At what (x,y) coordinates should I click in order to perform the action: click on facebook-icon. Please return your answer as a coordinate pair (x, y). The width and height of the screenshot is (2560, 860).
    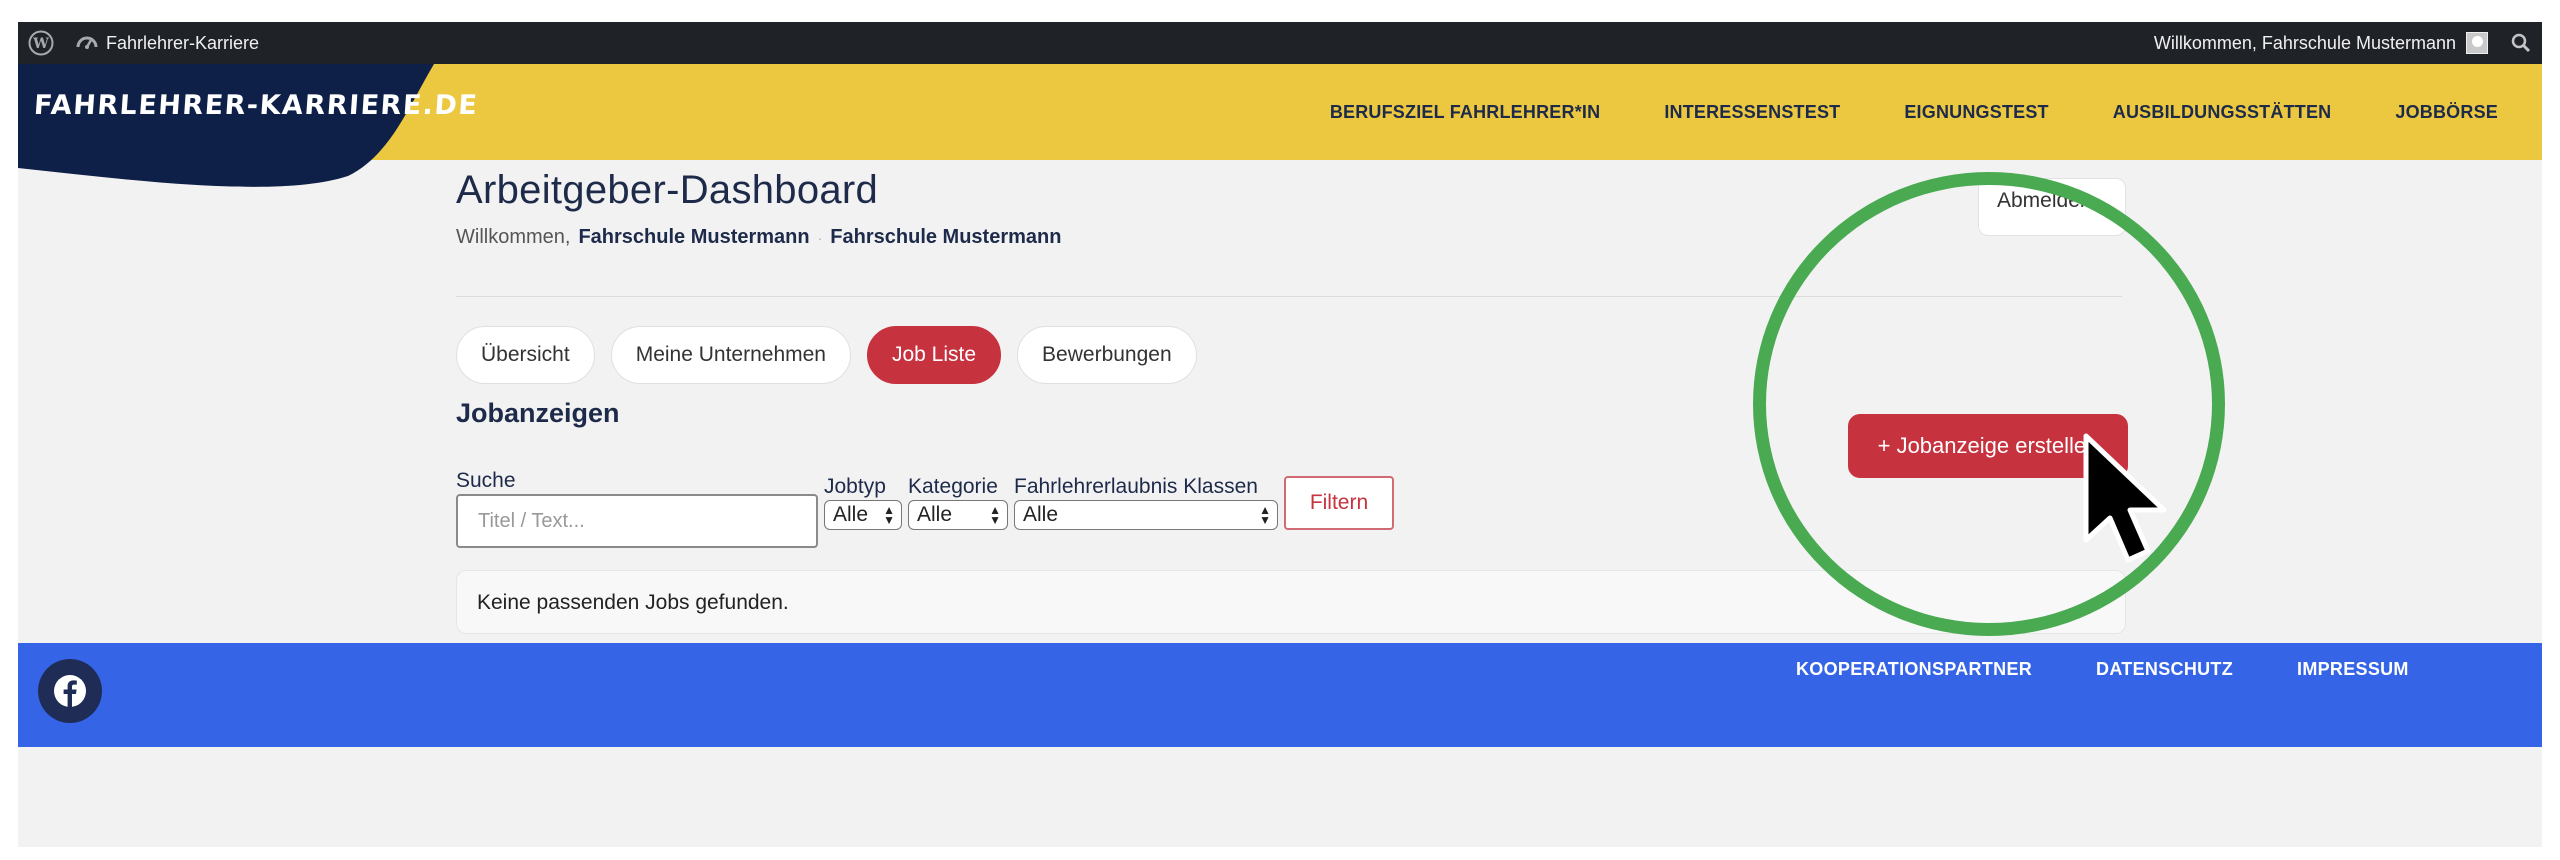
    Looking at the image, I should click on (70, 691).